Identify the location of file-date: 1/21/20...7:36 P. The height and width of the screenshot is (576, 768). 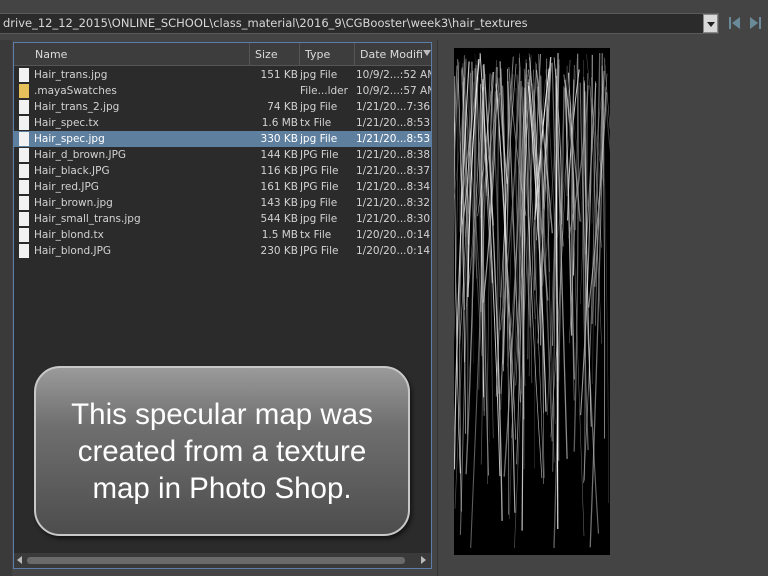
(393, 107).